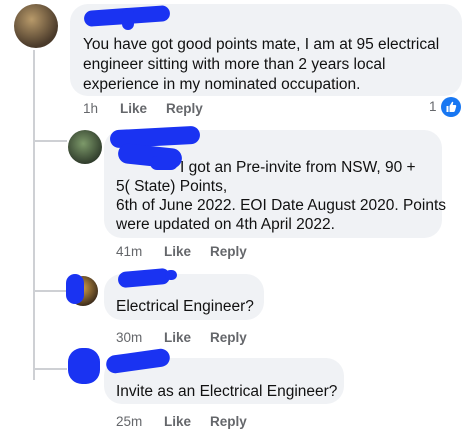 The height and width of the screenshot is (430, 474). I want to click on comment-text-line: 5( State) Points,, so click(172, 186).